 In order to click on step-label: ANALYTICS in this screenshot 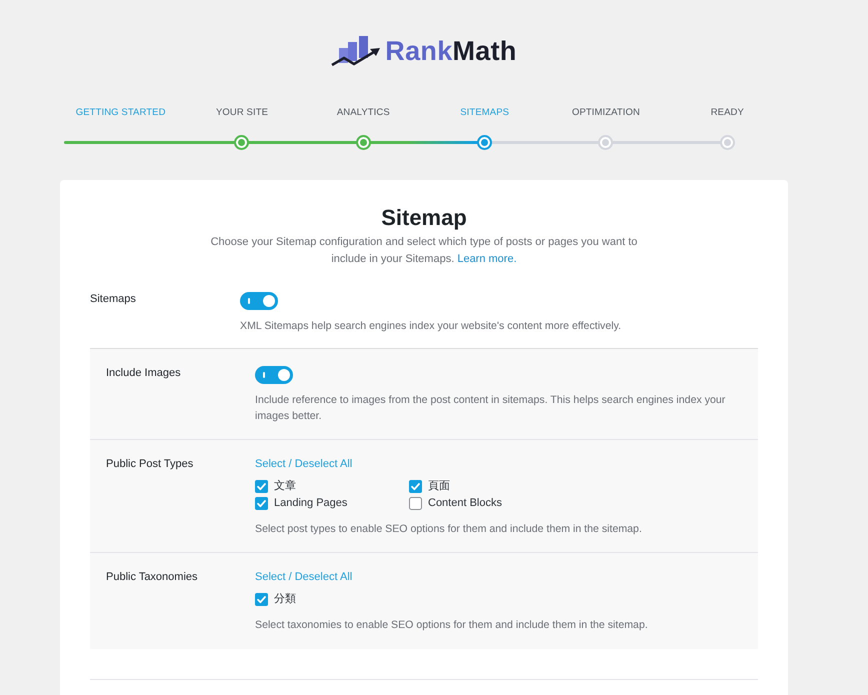, I will do `click(363, 113)`.